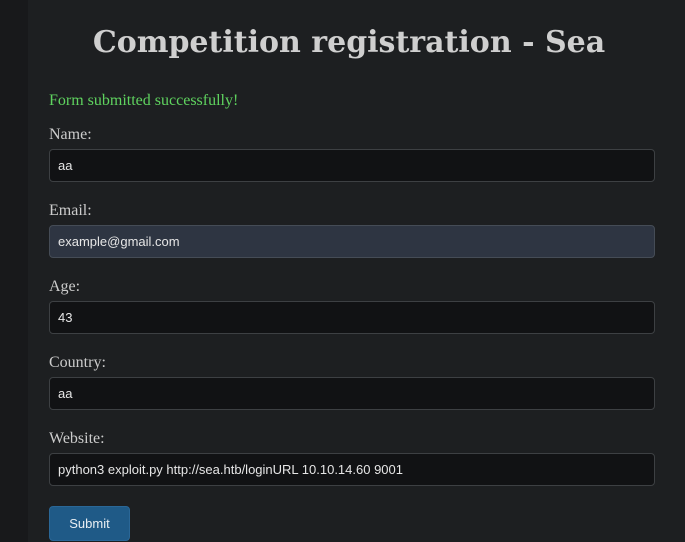 The height and width of the screenshot is (542, 685). What do you see at coordinates (352, 165) in the screenshot?
I see `name-input` at bounding box center [352, 165].